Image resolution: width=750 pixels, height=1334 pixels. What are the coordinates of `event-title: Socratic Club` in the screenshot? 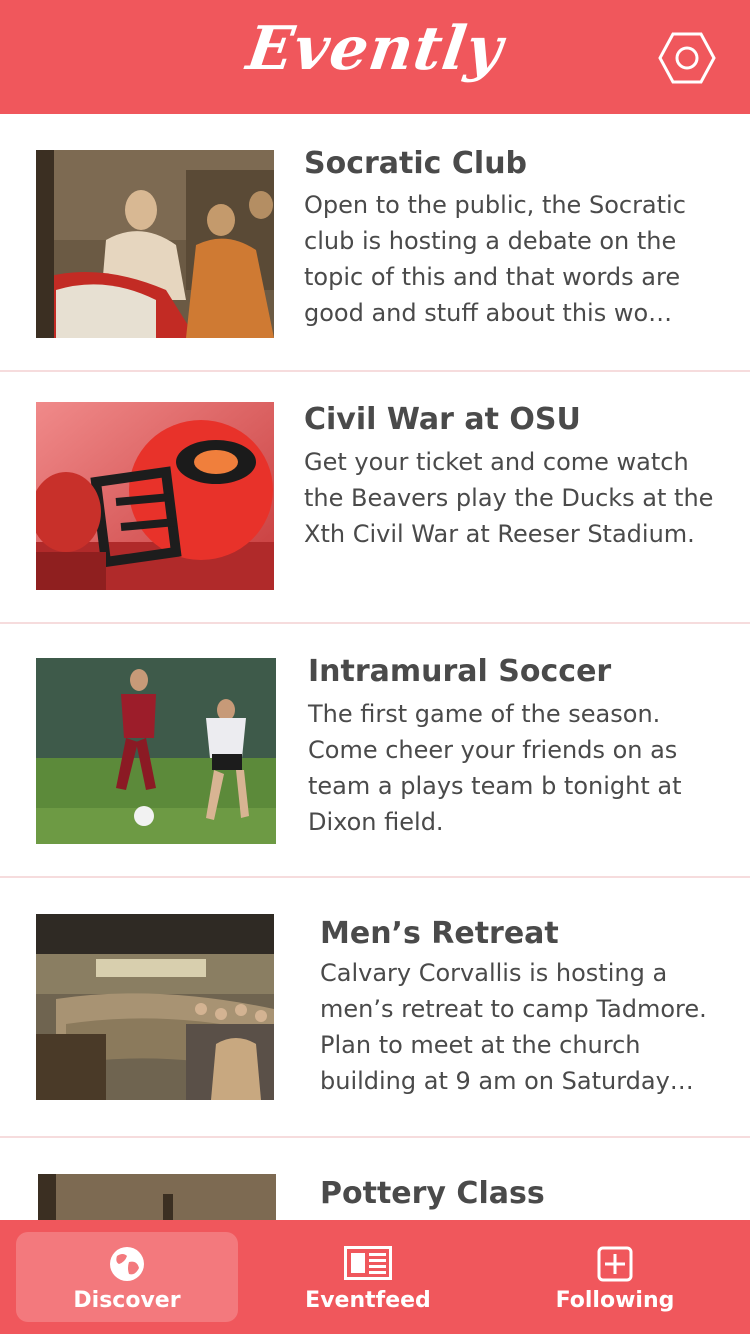 It's located at (416, 163).